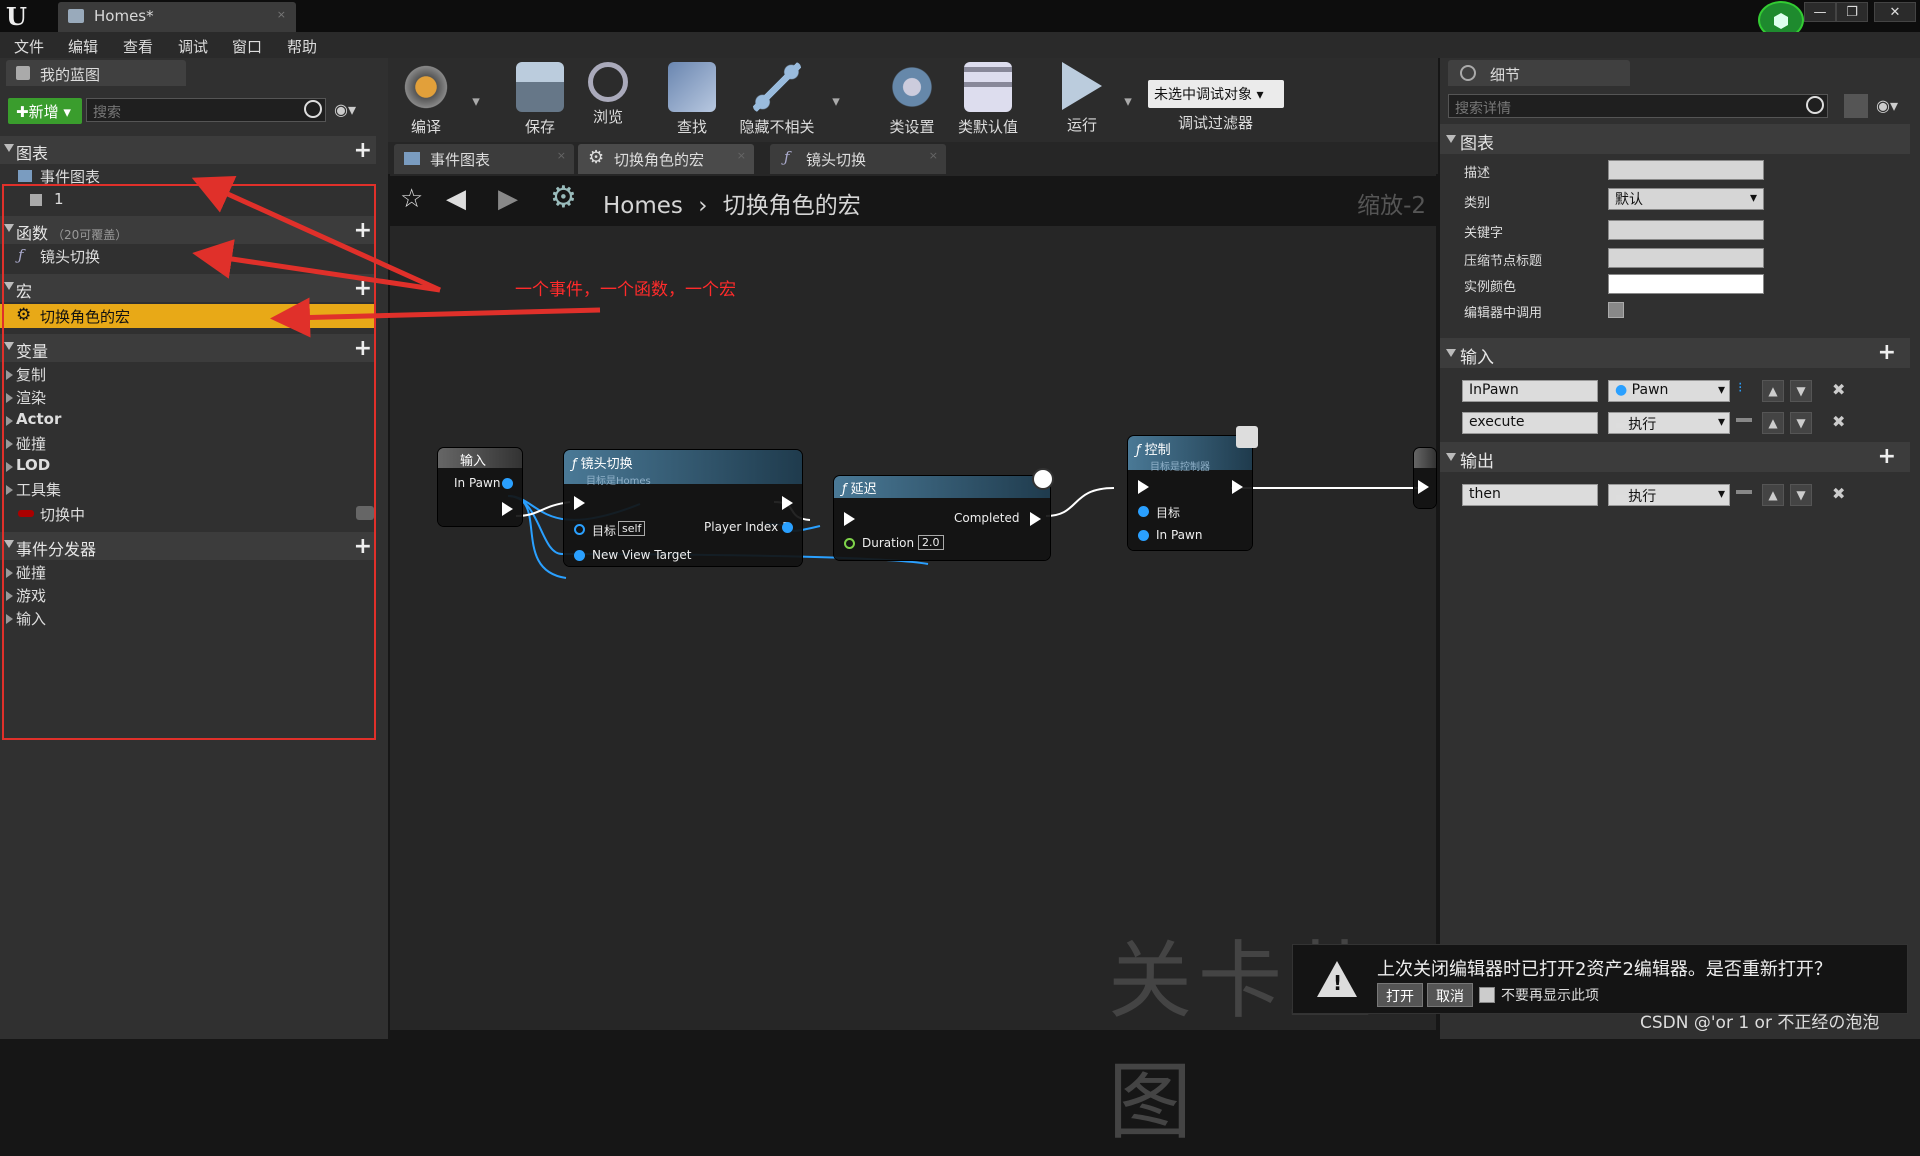  Describe the element at coordinates (83, 46) in the screenshot. I see `menu-edit: 编辑` at that location.